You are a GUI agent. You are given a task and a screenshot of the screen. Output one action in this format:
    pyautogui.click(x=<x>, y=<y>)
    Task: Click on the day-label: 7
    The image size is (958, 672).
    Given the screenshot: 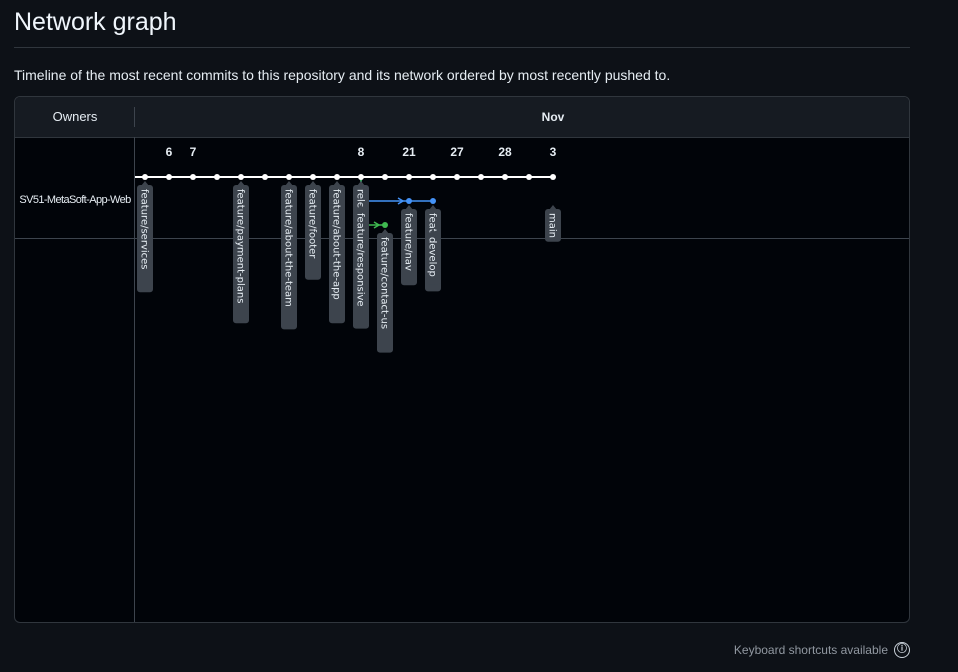 What is the action you would take?
    pyautogui.click(x=193, y=152)
    